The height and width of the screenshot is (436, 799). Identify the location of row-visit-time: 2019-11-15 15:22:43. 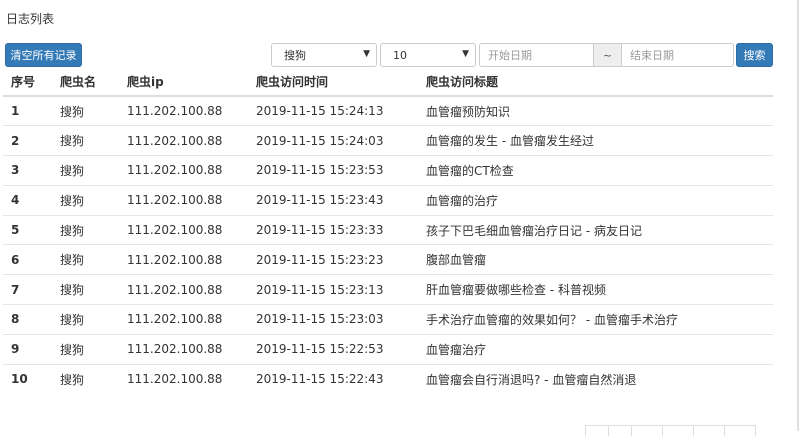
(333, 378).